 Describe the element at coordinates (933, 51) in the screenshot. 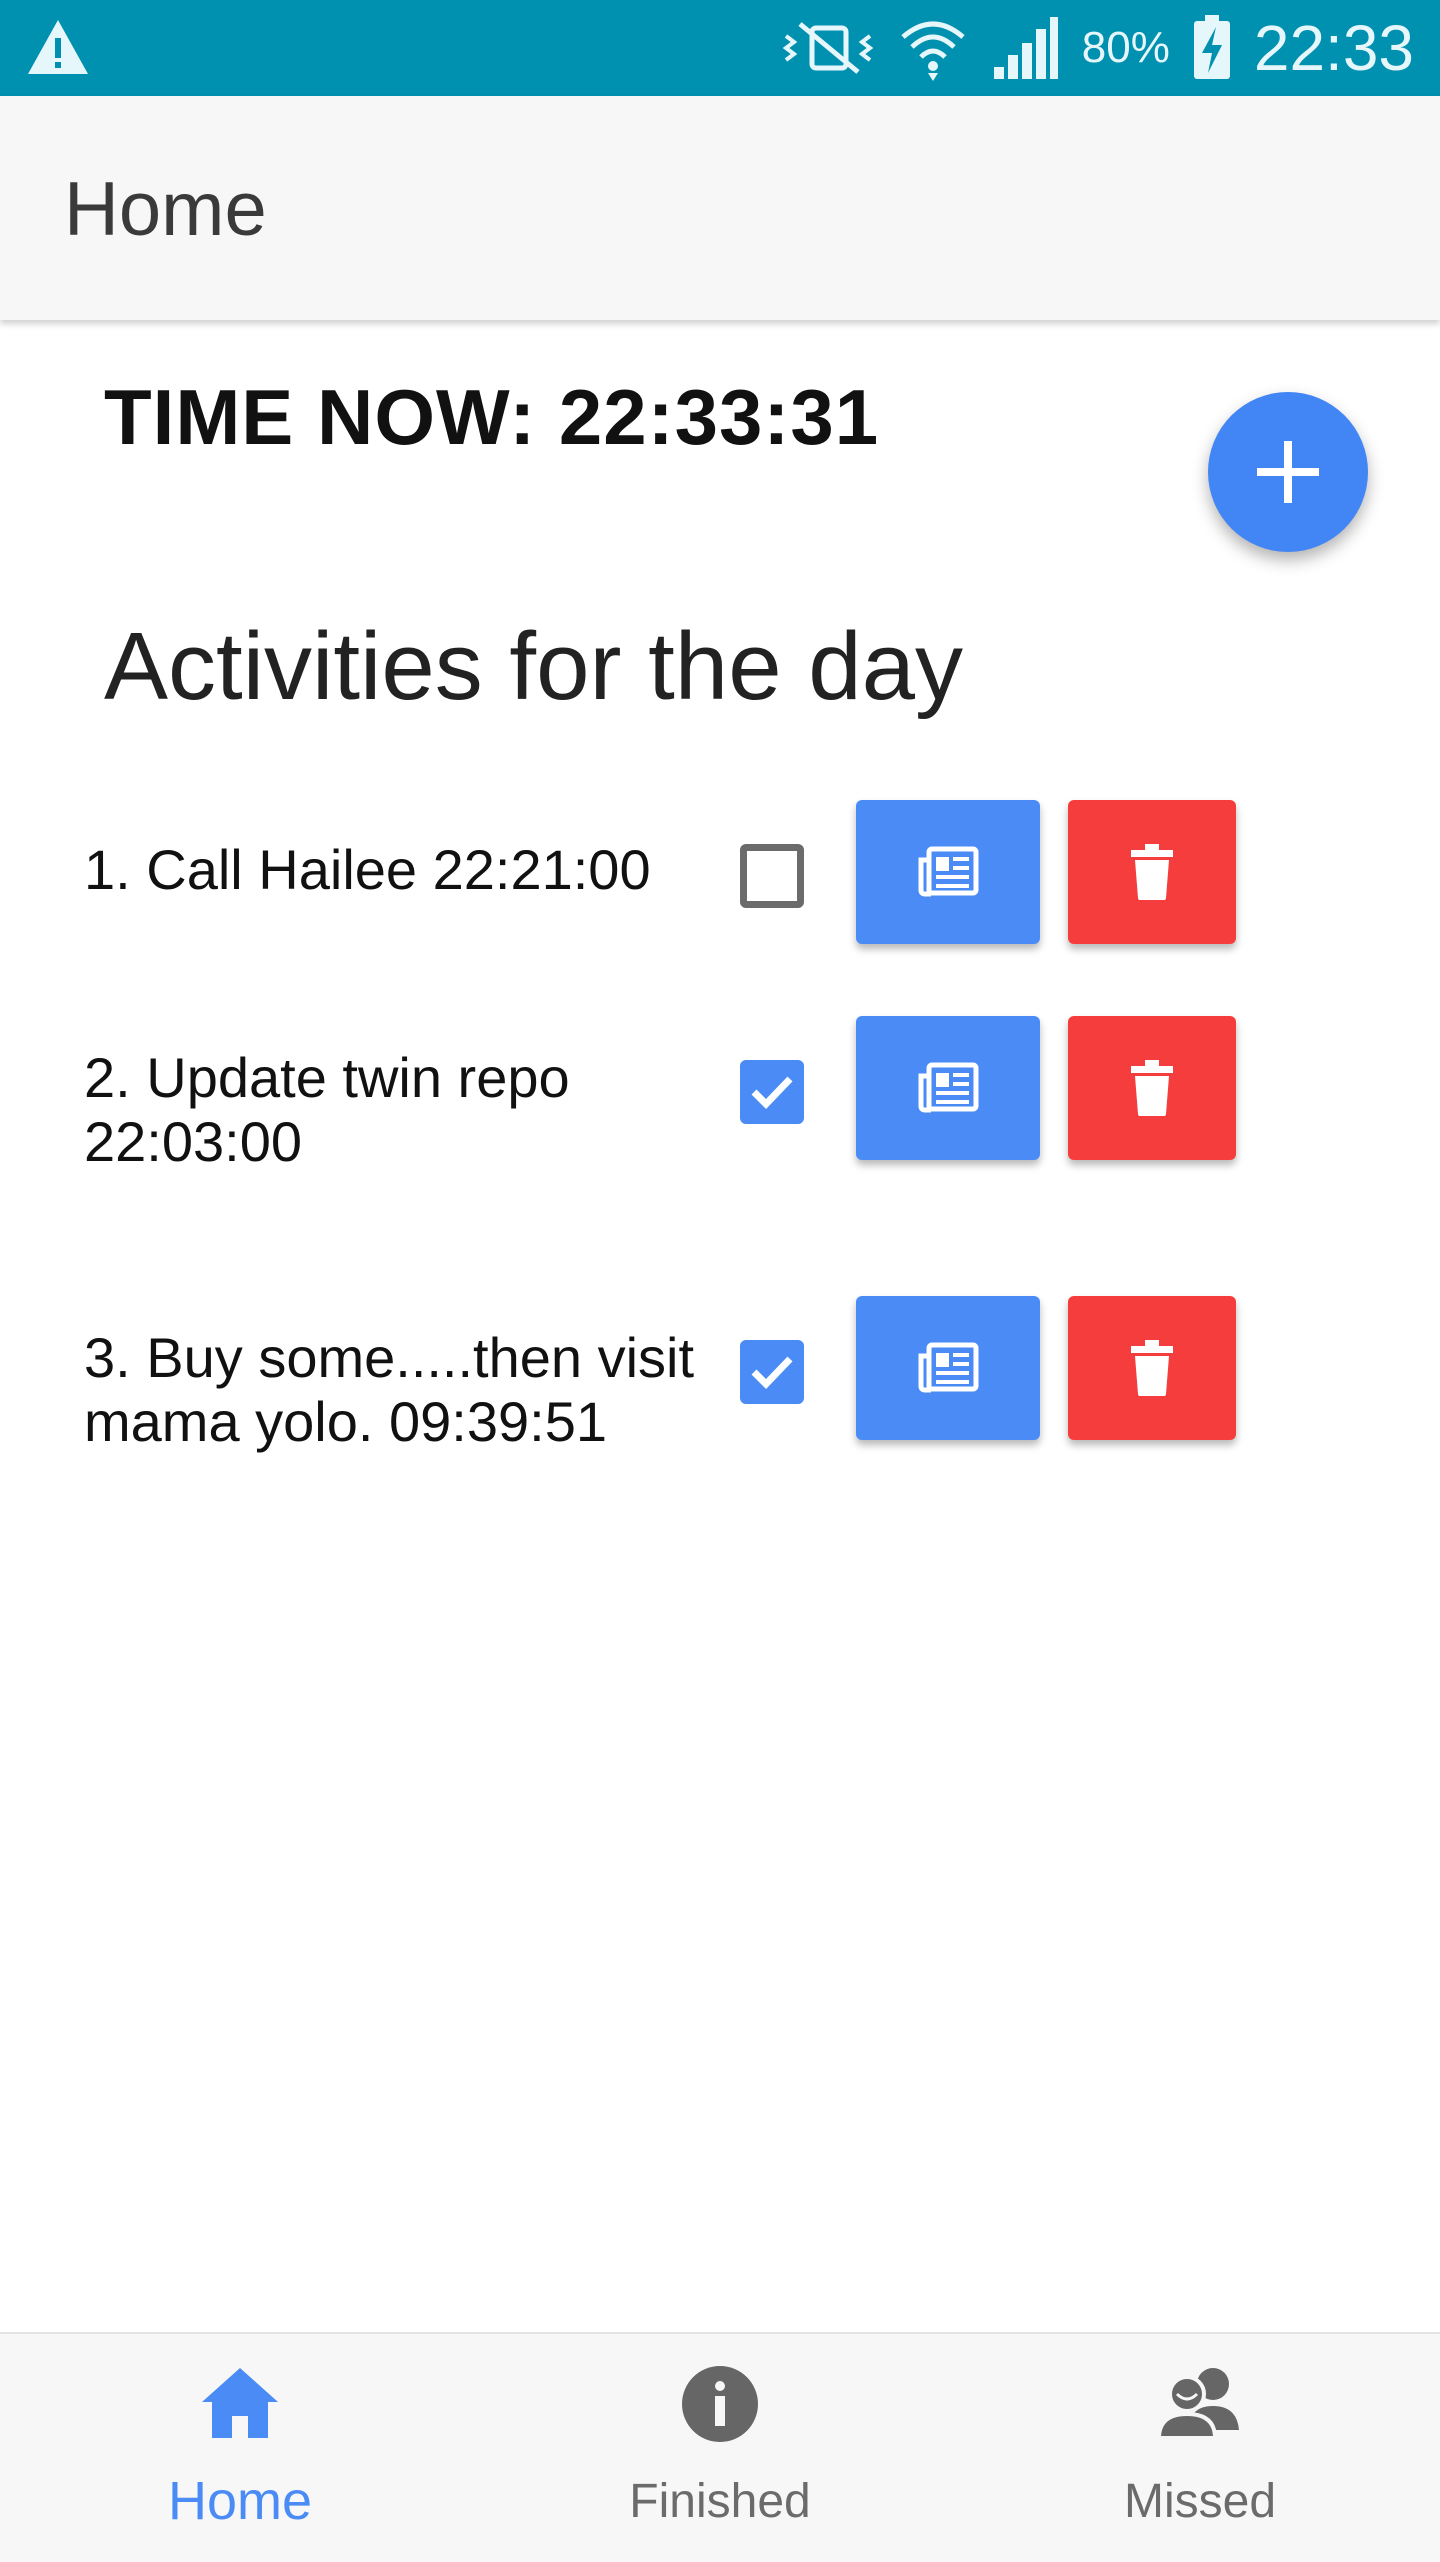

I see `wifi-icon` at that location.